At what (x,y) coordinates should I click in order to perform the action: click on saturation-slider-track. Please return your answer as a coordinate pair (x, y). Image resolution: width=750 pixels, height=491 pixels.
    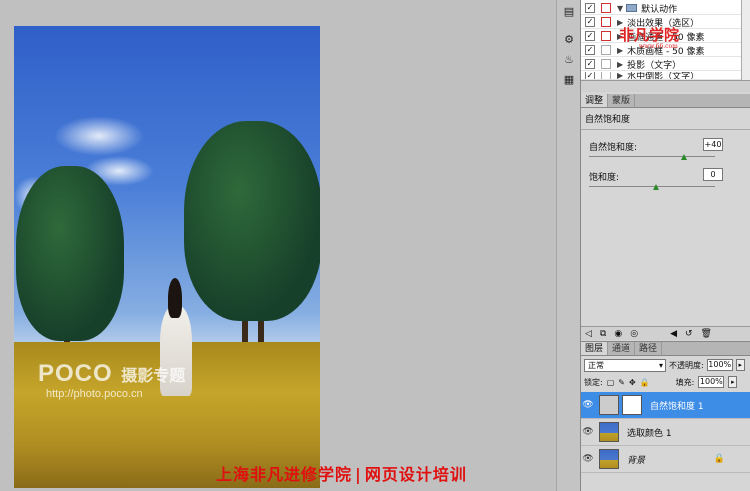
    Looking at the image, I should click on (652, 186).